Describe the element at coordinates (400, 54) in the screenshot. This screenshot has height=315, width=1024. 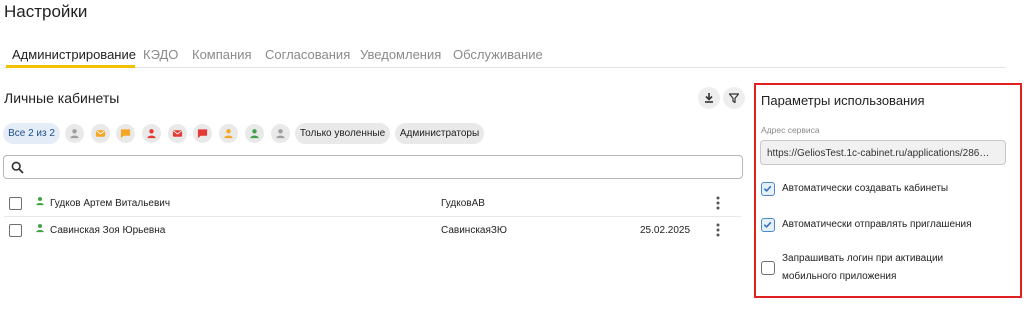
I see `tab-notifications: Уведомления` at that location.